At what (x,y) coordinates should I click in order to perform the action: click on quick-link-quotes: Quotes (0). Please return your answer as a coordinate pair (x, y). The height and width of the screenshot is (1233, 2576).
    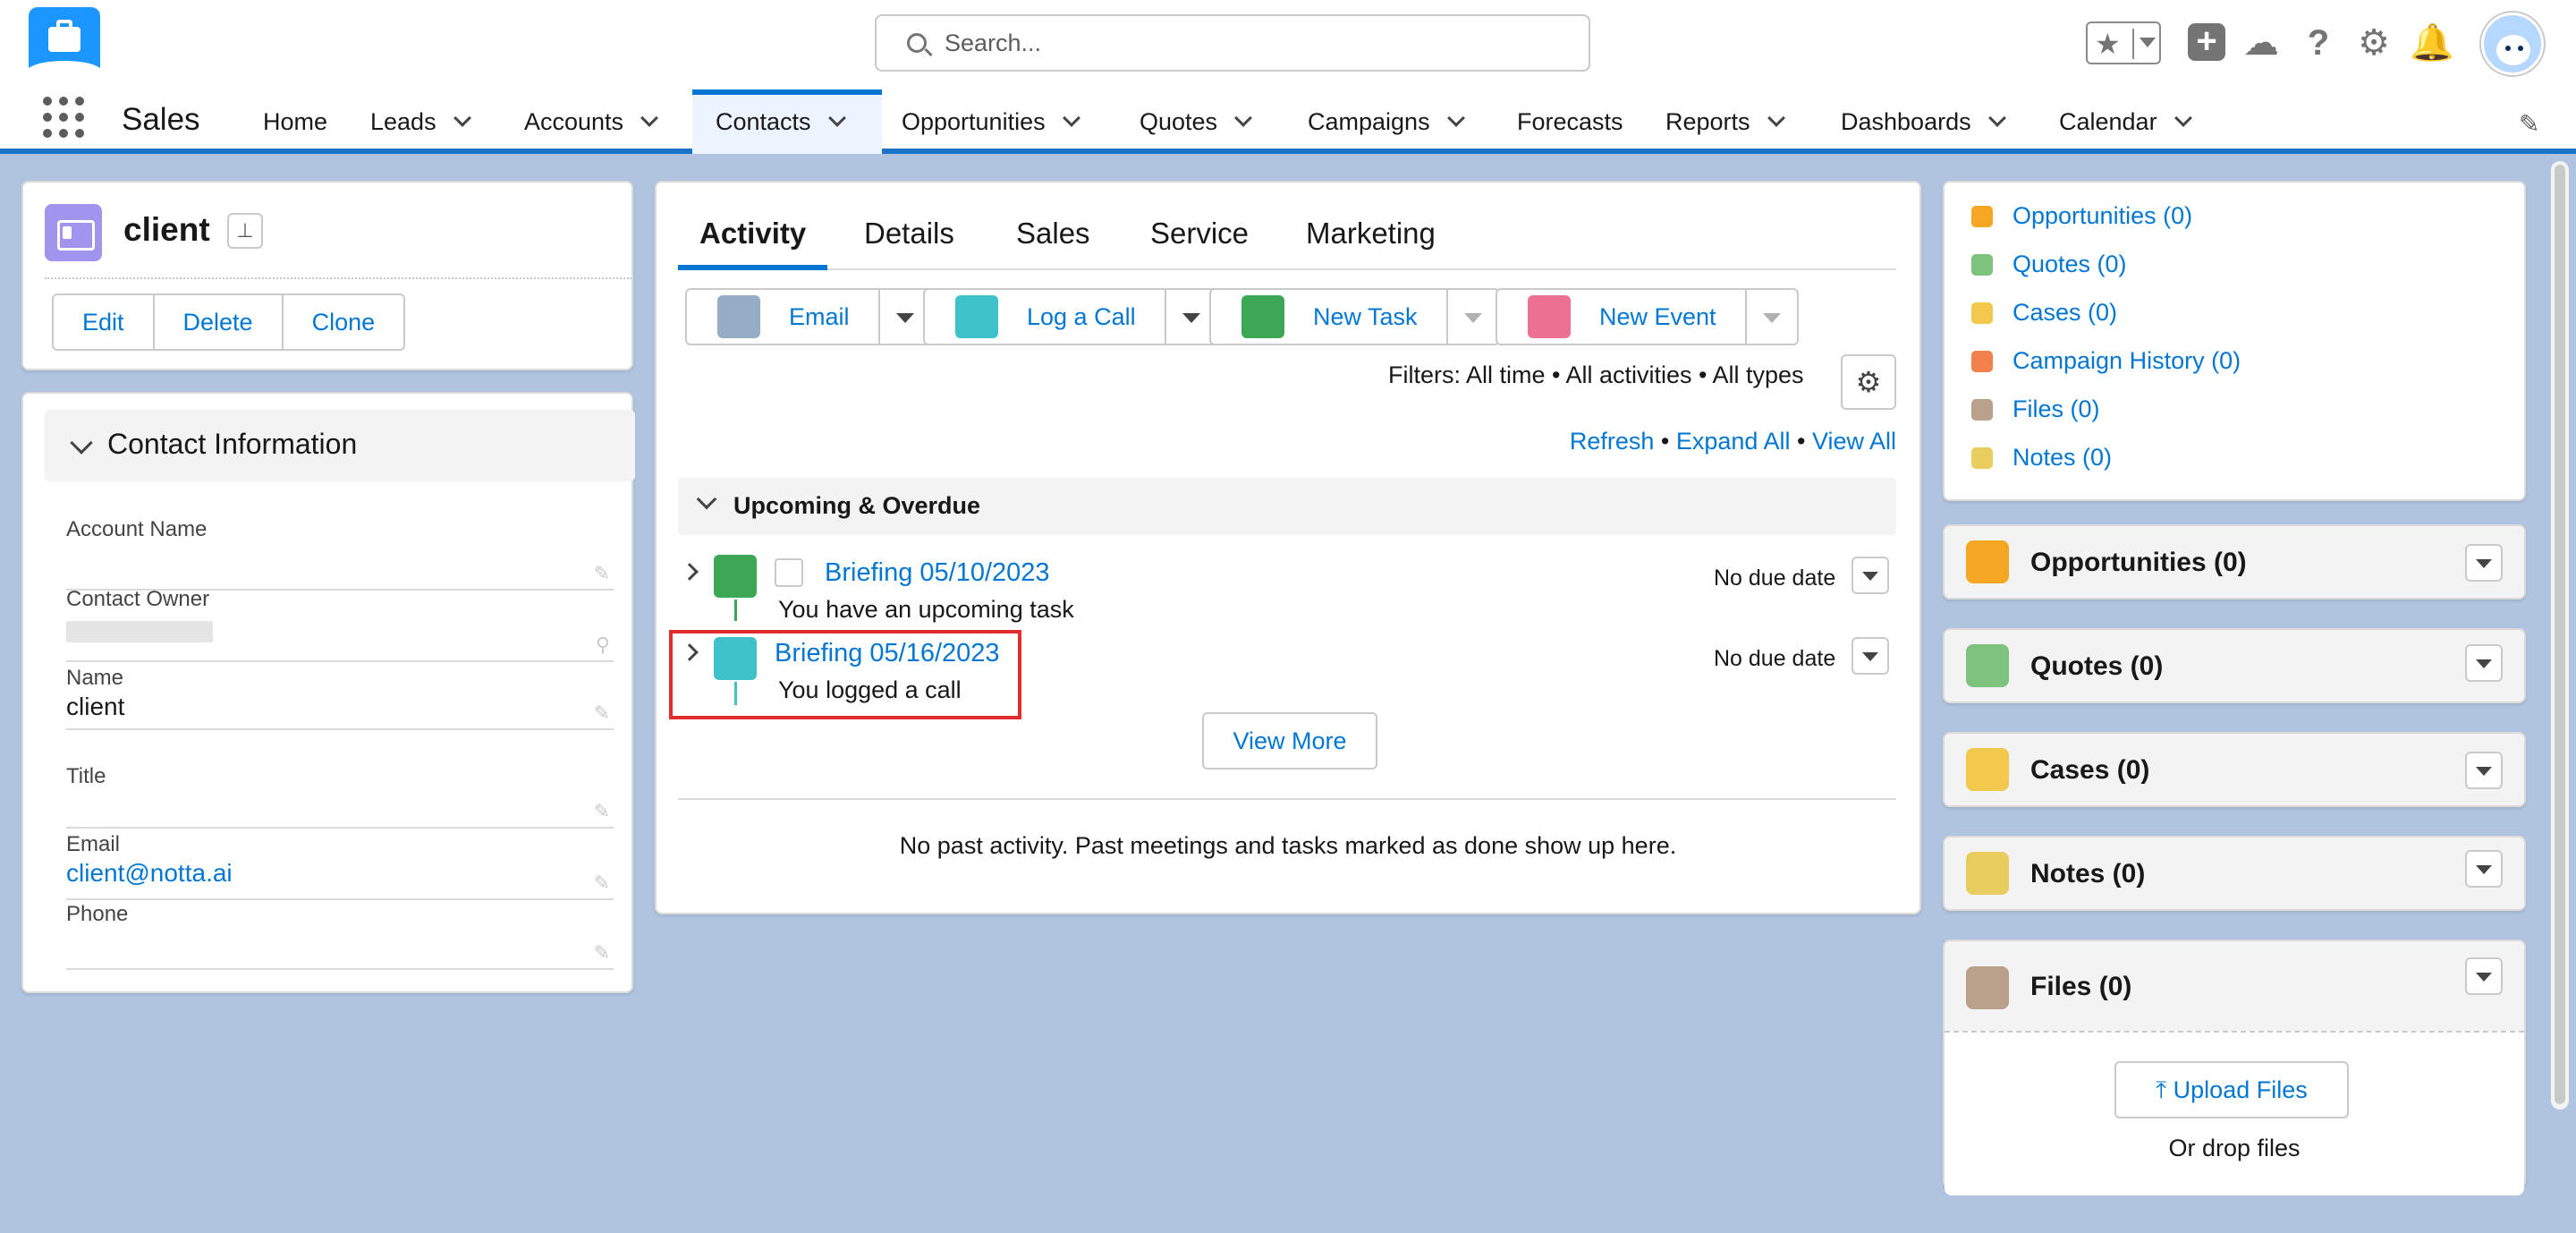
    Looking at the image, I should click on (2049, 264).